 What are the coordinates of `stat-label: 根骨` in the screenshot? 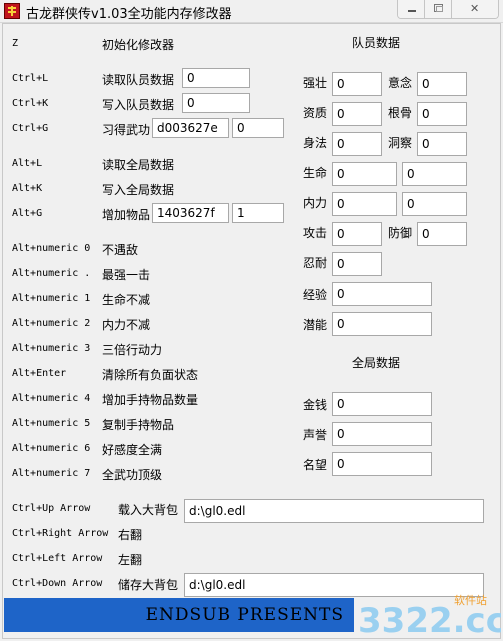 It's located at (400, 113).